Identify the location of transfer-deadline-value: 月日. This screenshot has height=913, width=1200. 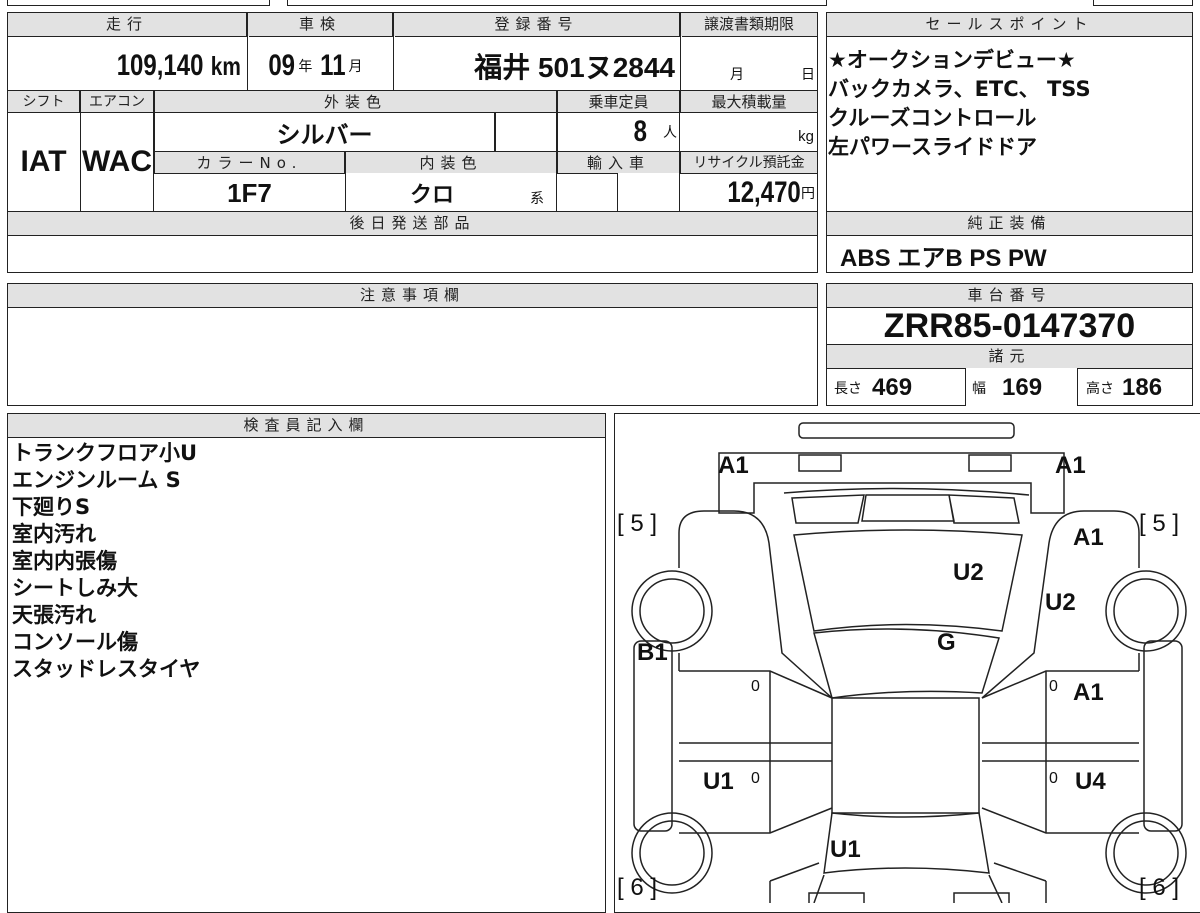
(772, 74).